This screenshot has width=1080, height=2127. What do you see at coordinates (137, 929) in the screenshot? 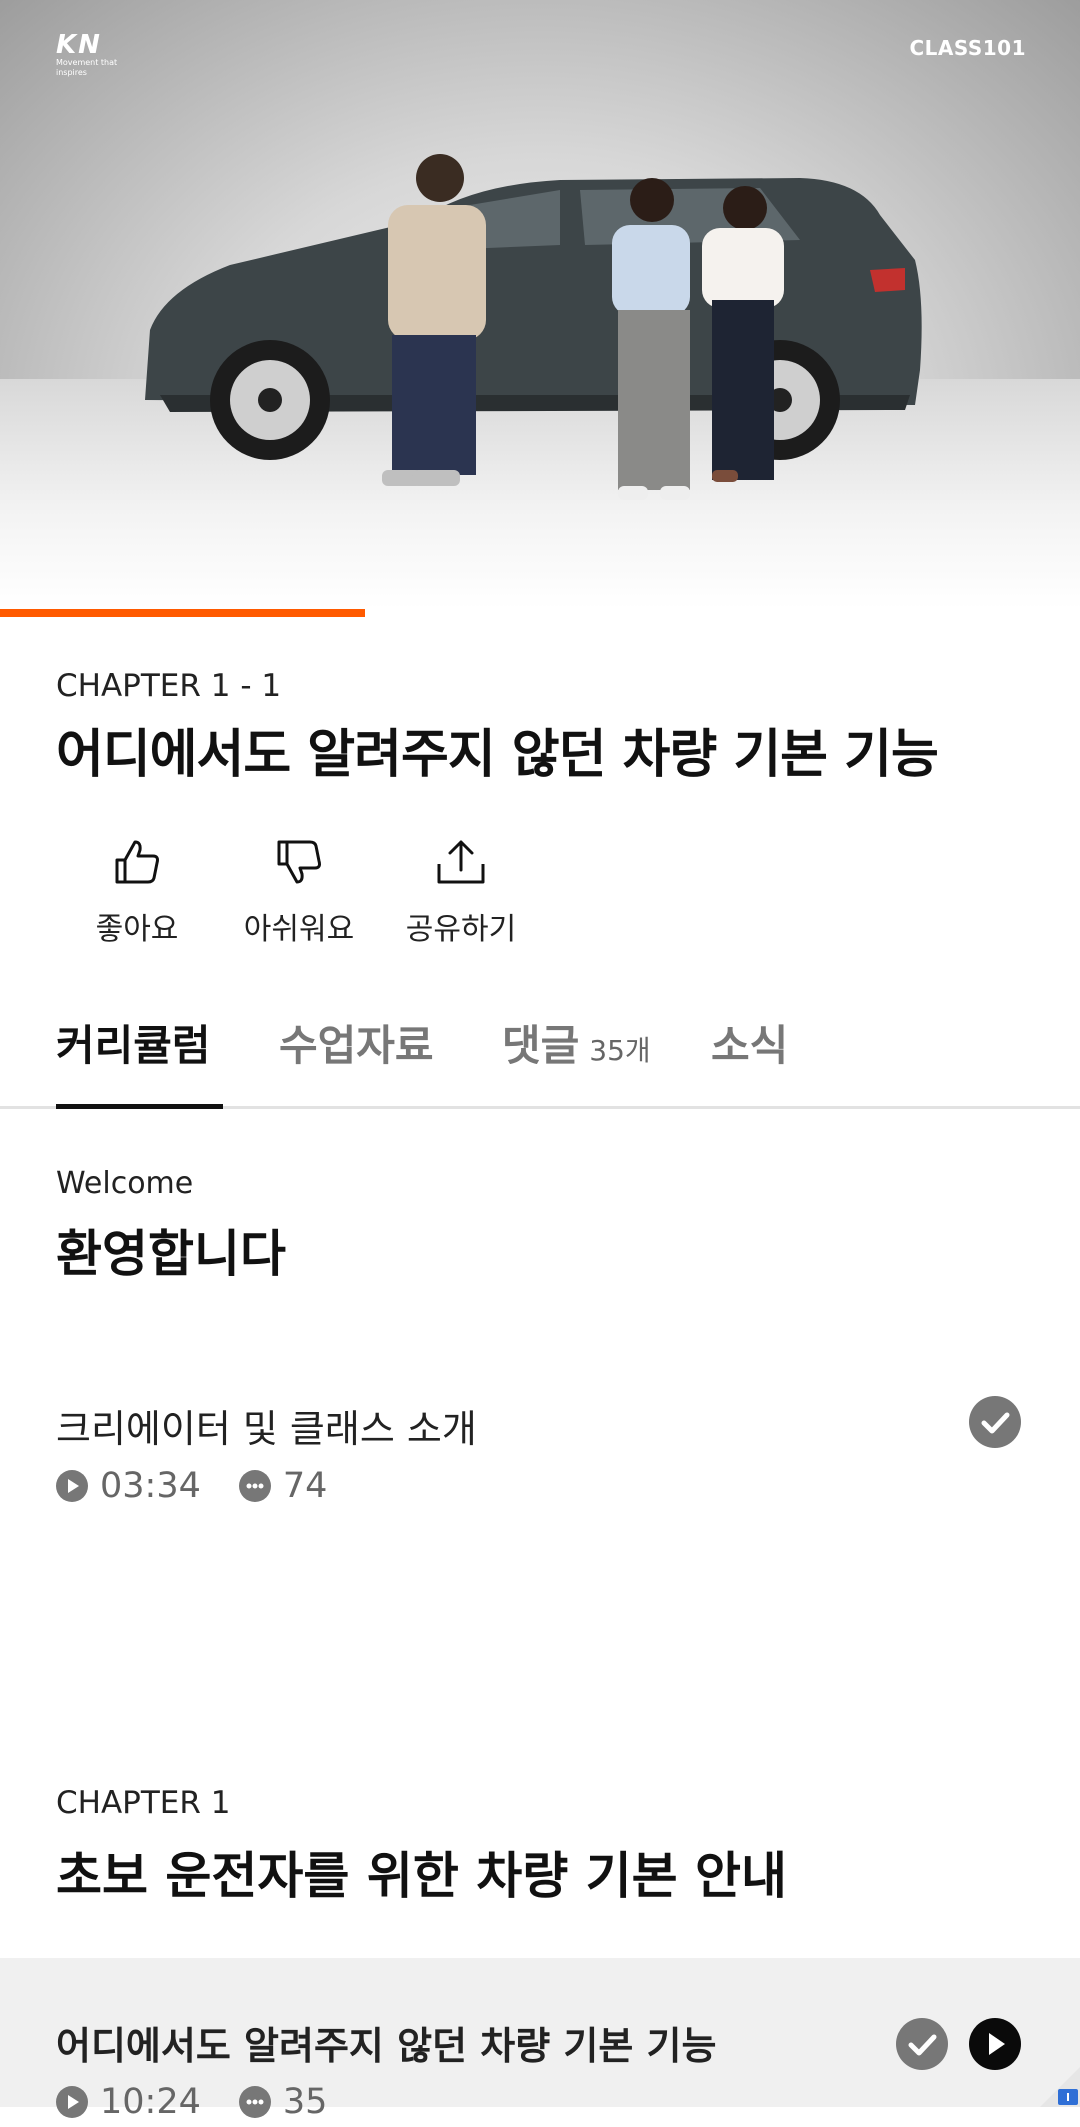
I see `like-label: 좋아요` at bounding box center [137, 929].